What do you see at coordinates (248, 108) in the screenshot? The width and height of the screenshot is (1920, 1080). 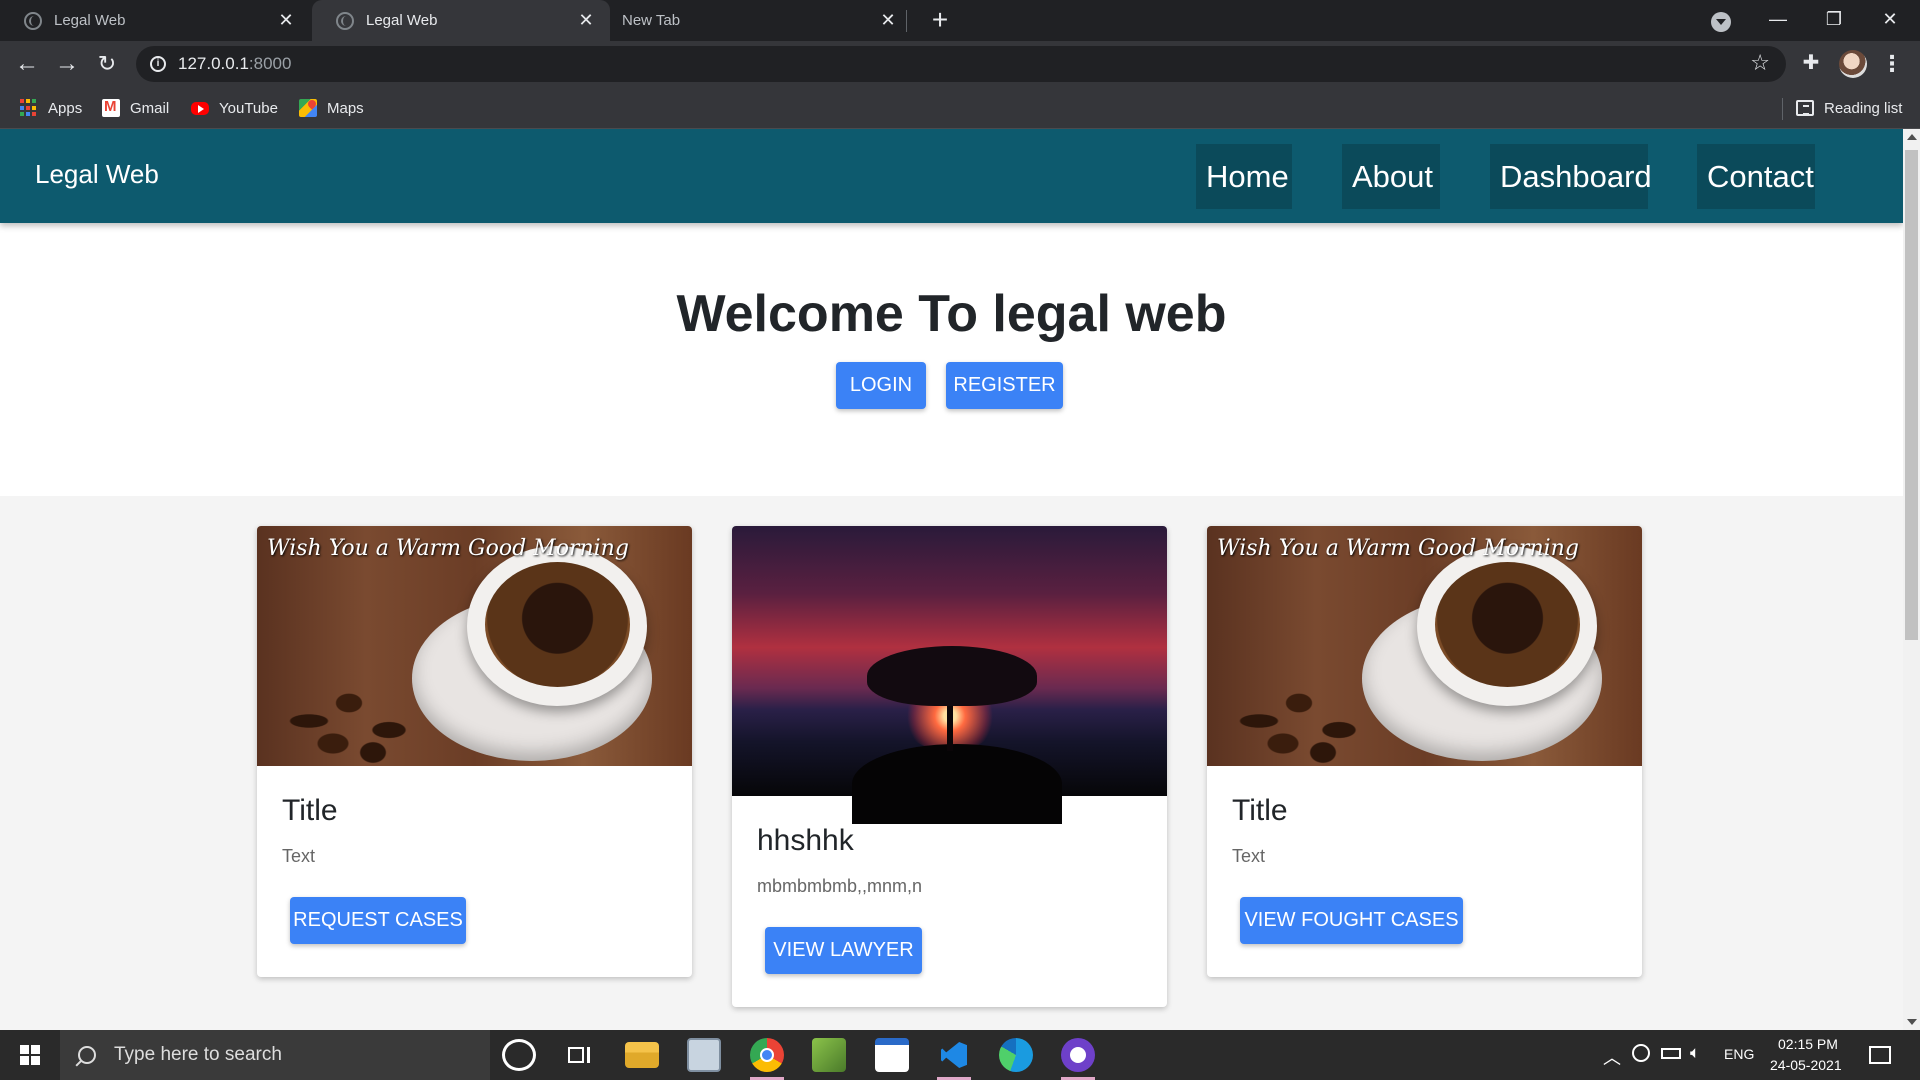 I see `bookmark-label: YouTube` at bounding box center [248, 108].